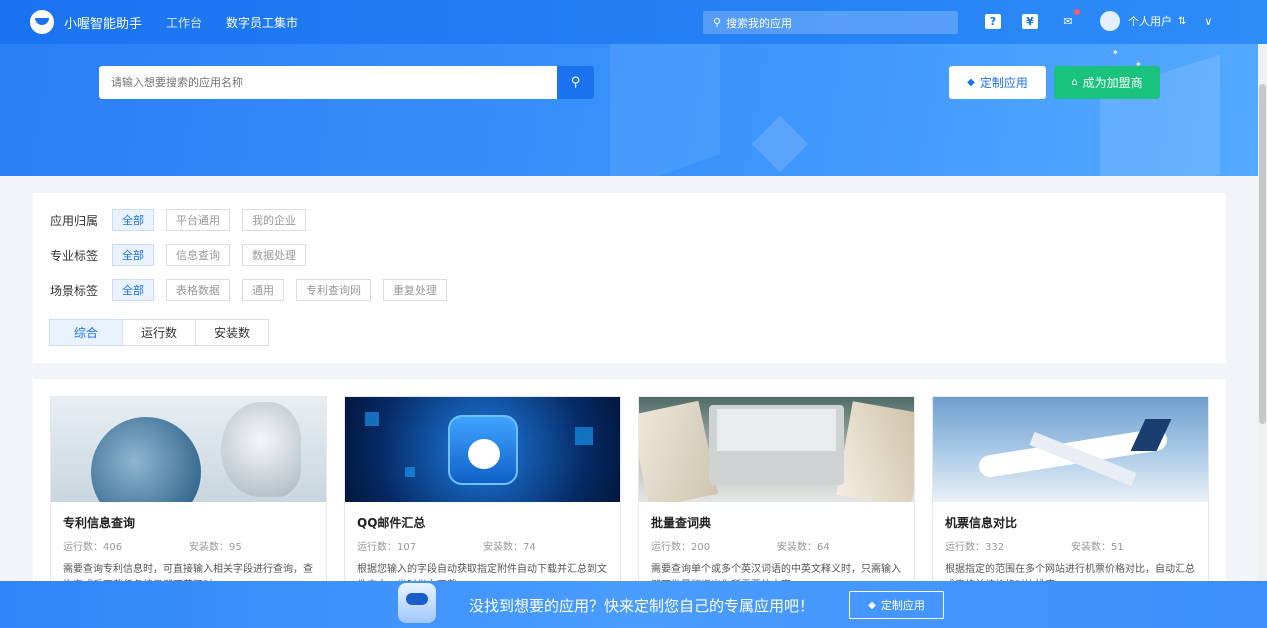 Image resolution: width=1267 pixels, height=628 pixels. I want to click on sort-tabs: 综合 运行数 安装数, so click(159, 332).